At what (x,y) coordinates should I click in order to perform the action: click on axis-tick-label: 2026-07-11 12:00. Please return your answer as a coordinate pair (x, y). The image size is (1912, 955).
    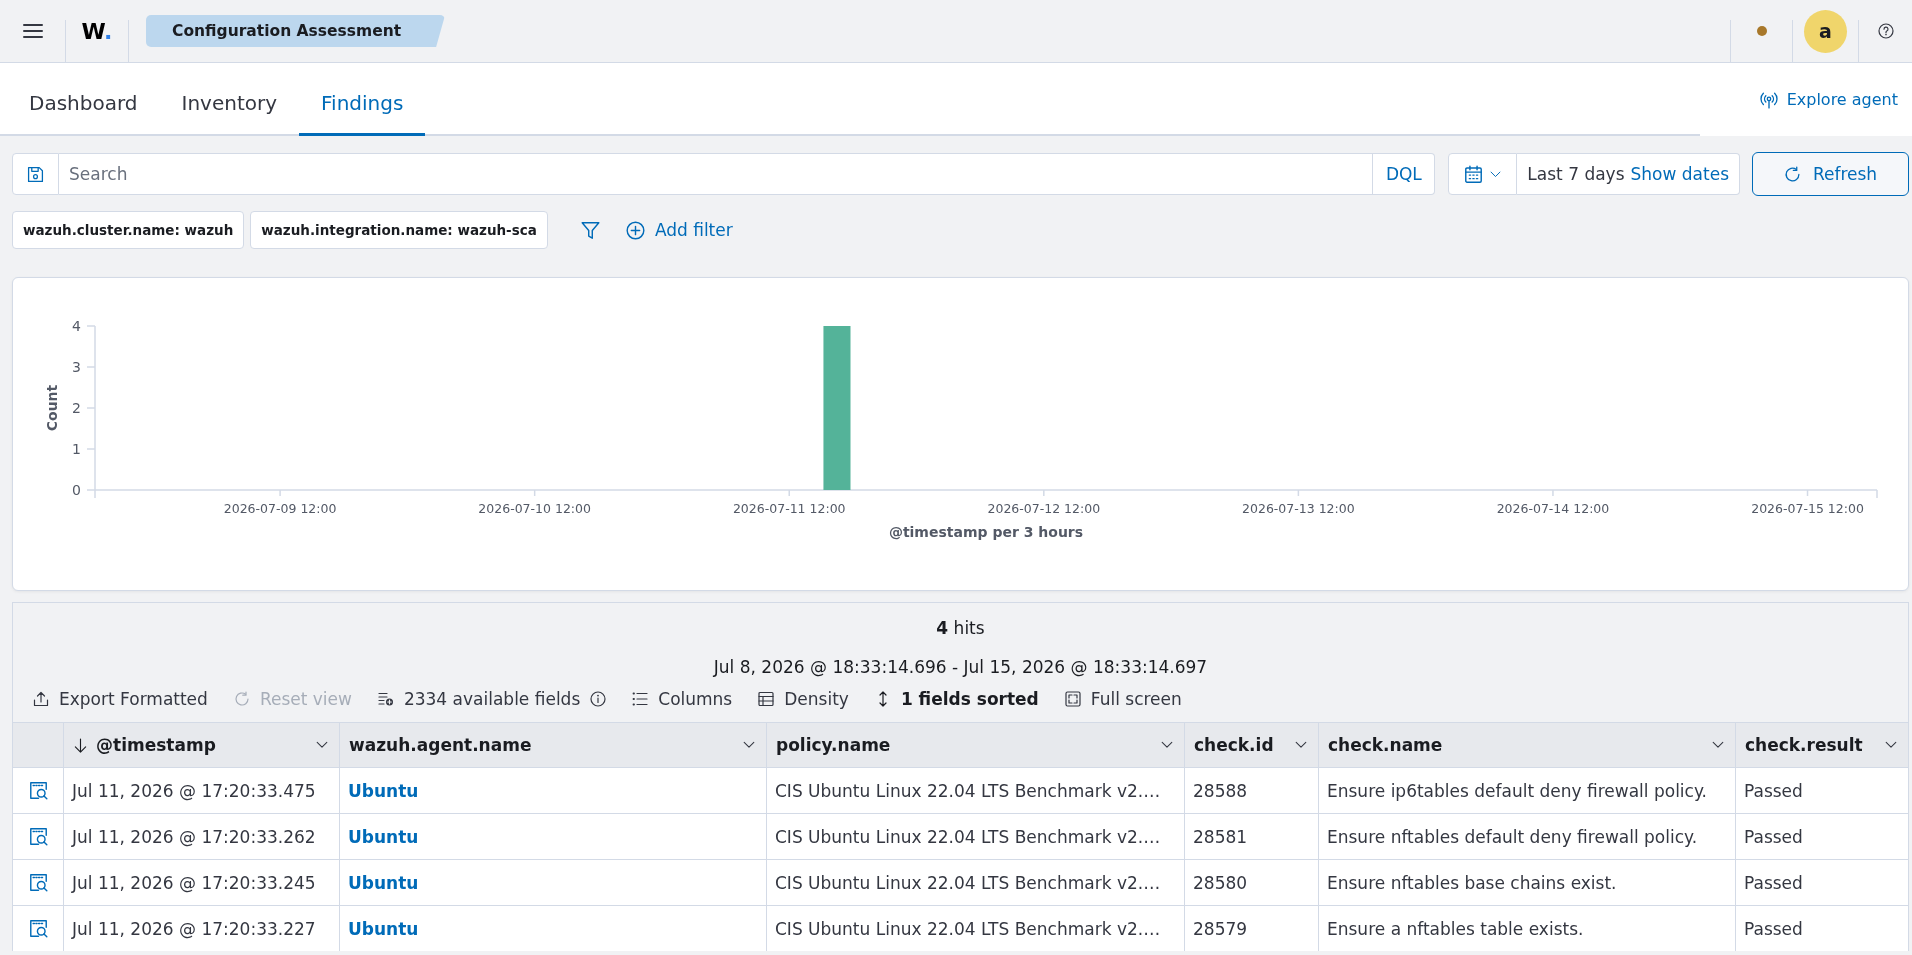
    Looking at the image, I should click on (789, 508).